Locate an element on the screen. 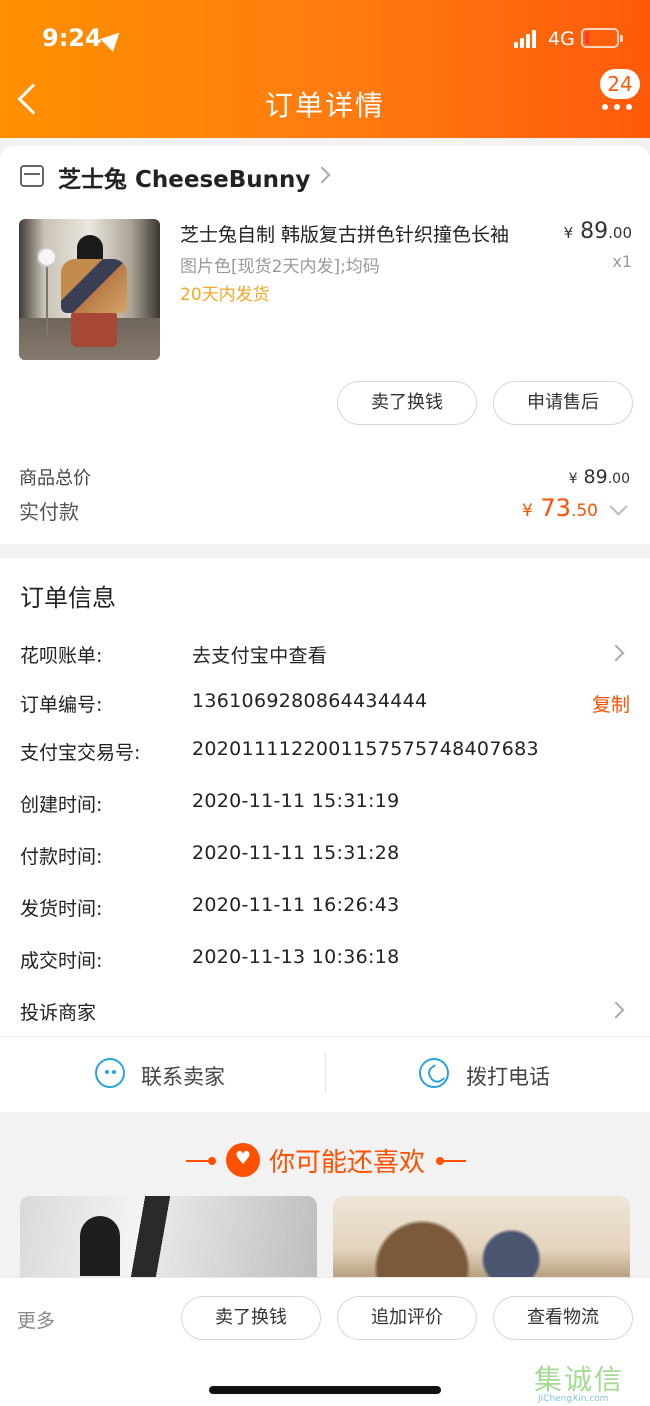 The height and width of the screenshot is (1406, 650). add-review-button: 追加评价 is located at coordinates (407, 1318).